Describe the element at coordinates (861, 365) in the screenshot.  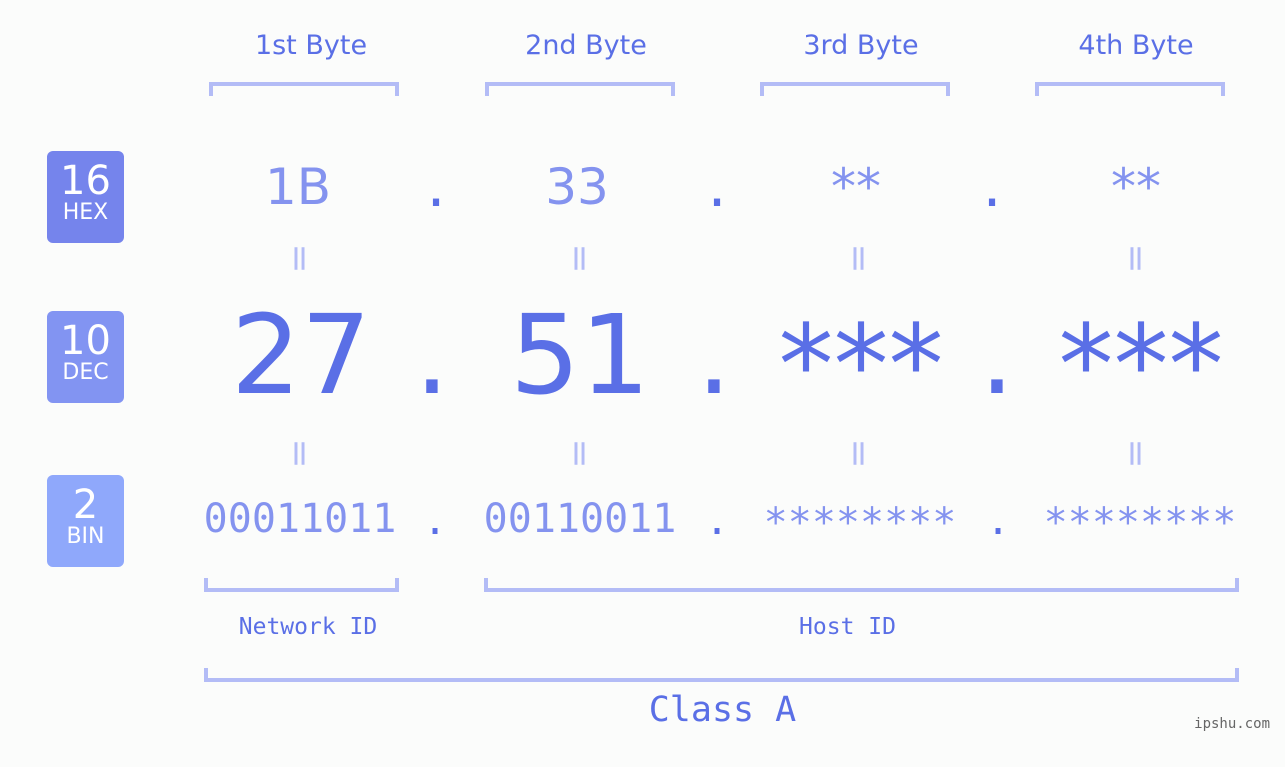
I see `dec-value-3: ***` at that location.